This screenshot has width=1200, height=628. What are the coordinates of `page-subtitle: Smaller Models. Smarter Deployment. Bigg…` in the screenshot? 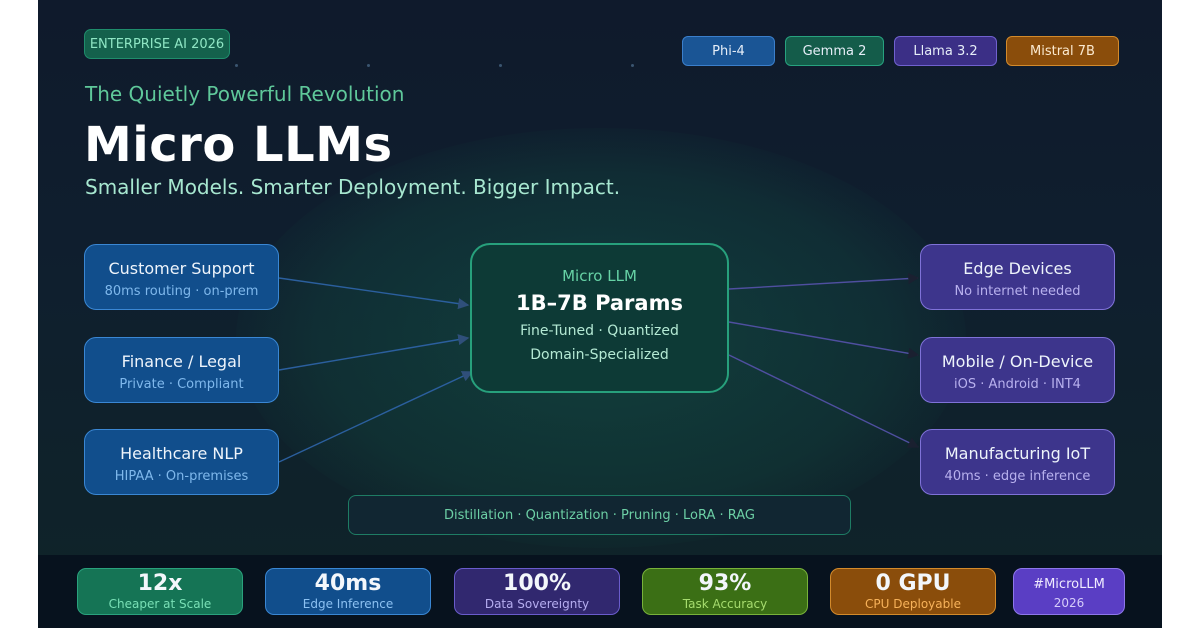 It's located at (353, 187).